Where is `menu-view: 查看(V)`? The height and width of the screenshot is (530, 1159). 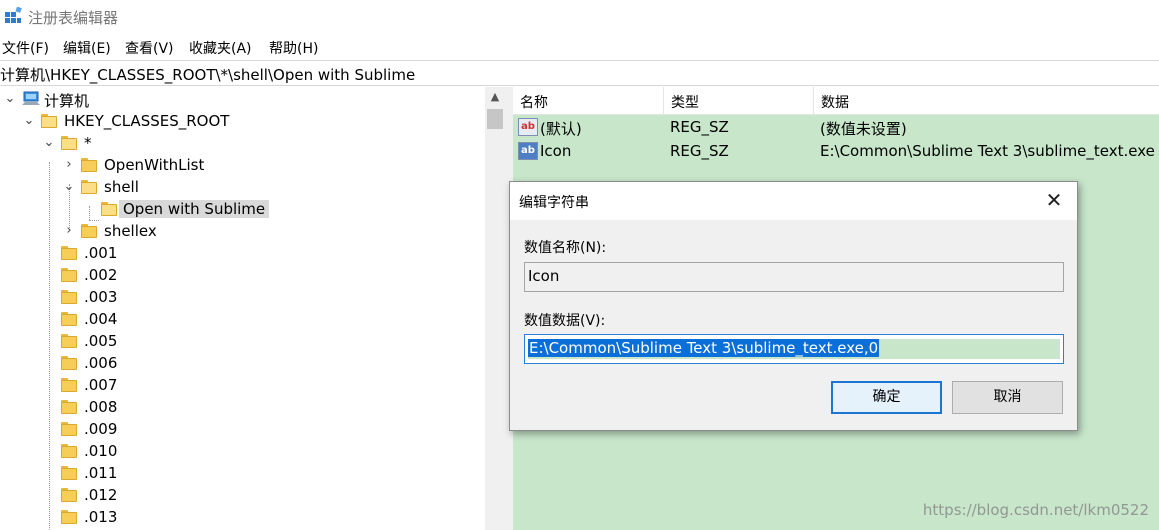
menu-view: 查看(V) is located at coordinates (149, 48).